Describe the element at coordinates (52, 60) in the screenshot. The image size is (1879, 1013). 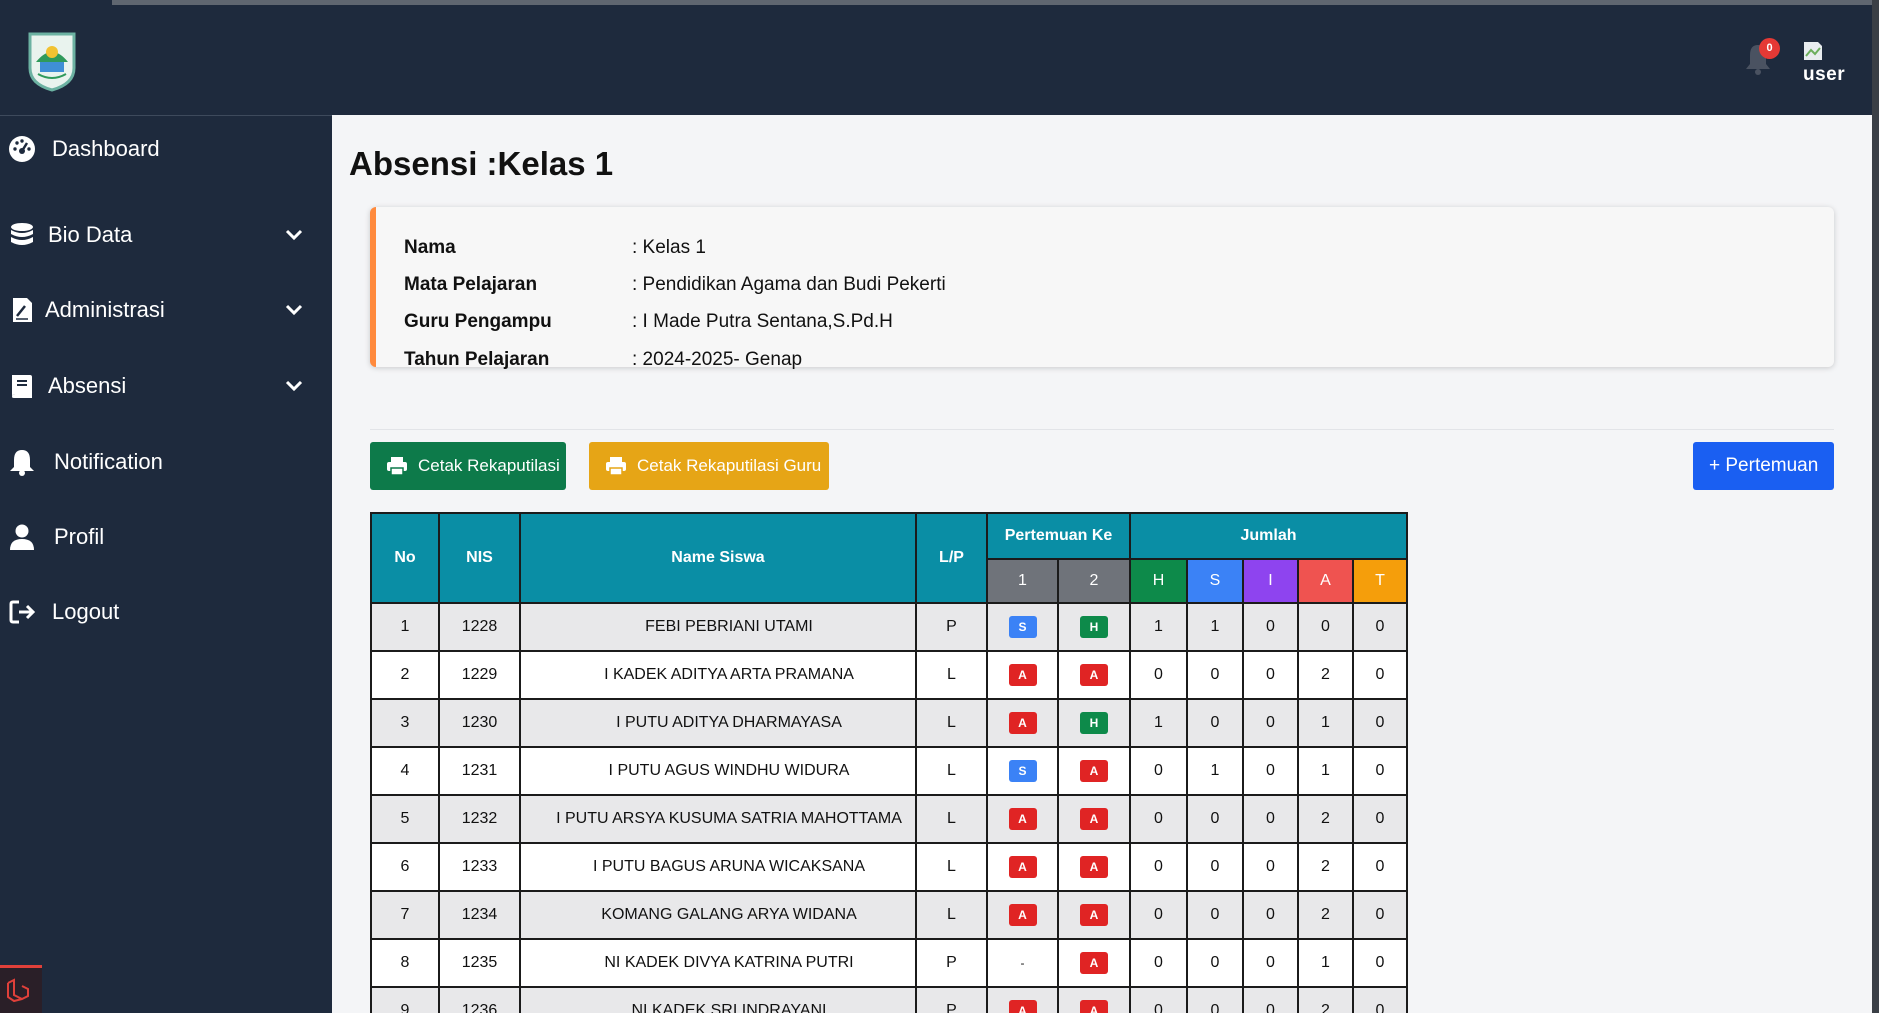
I see `school-logo-icon` at that location.